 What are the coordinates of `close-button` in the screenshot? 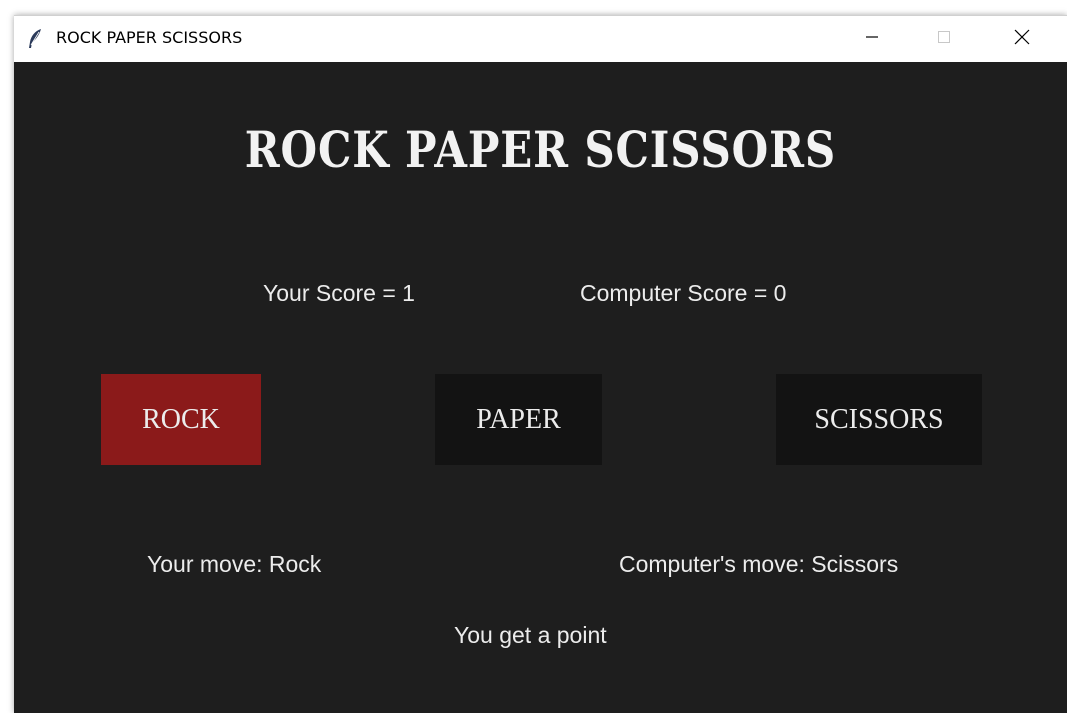 It's located at (1022, 39).